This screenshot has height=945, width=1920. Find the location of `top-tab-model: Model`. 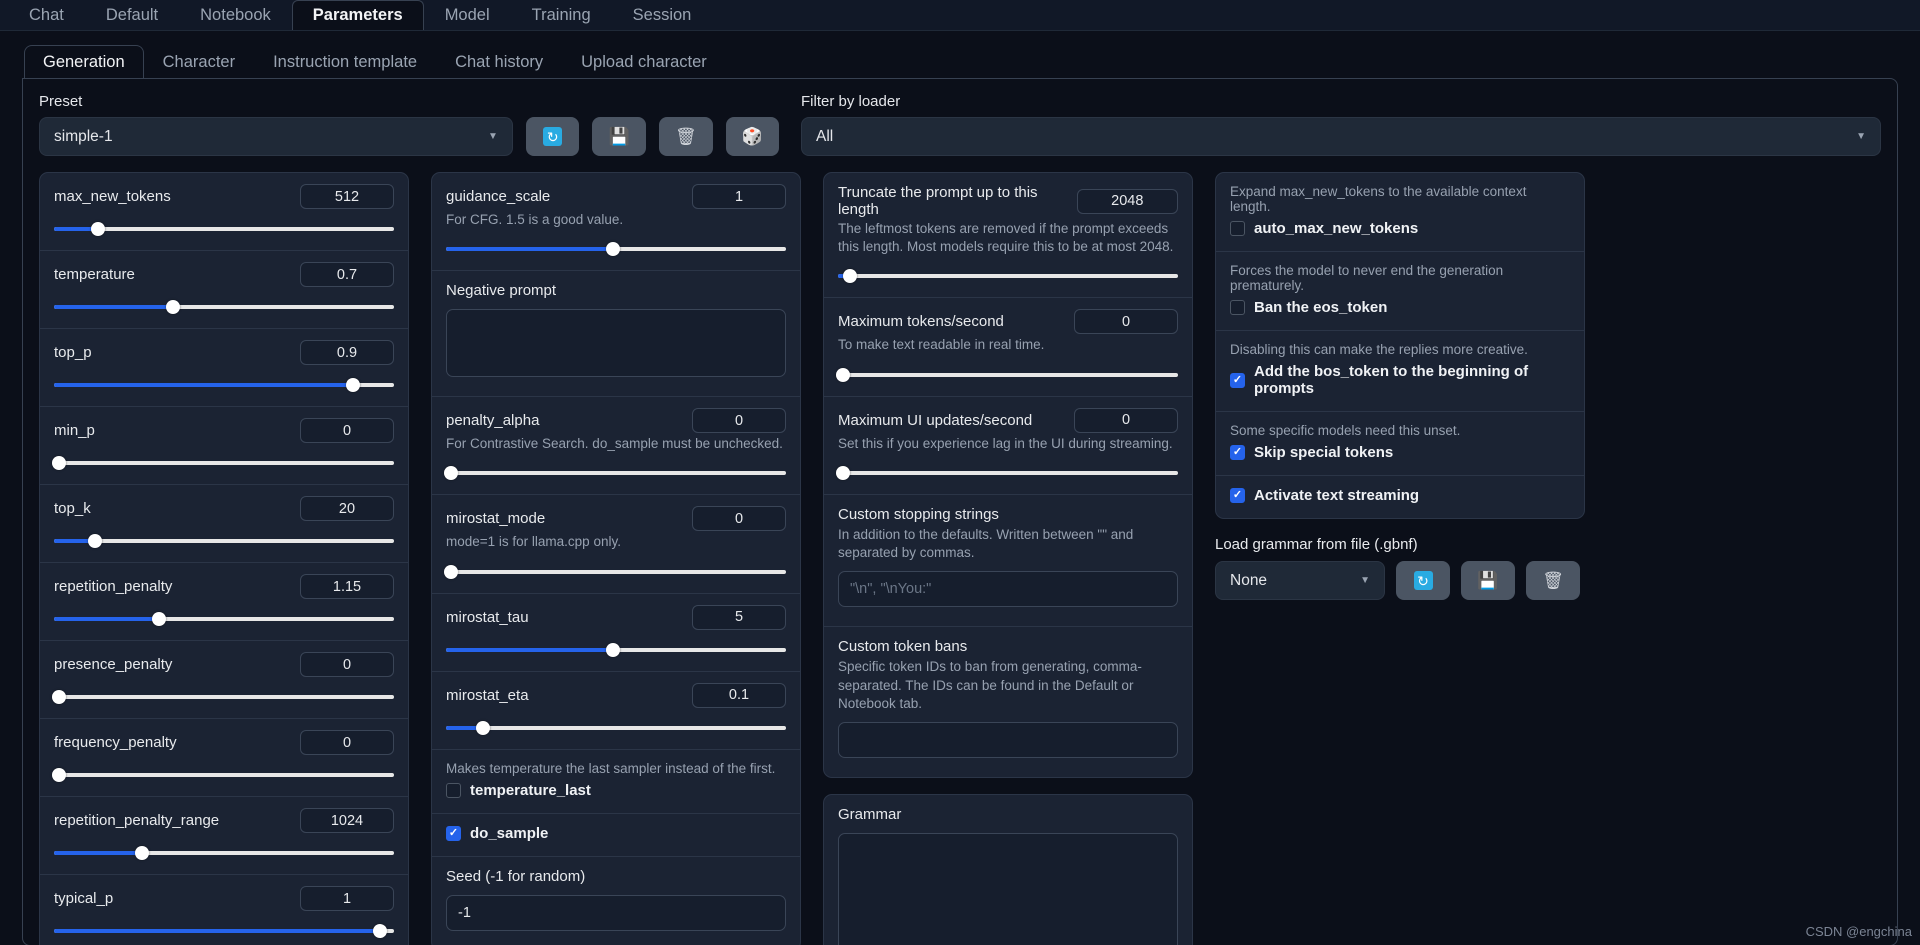

top-tab-model: Model is located at coordinates (467, 15).